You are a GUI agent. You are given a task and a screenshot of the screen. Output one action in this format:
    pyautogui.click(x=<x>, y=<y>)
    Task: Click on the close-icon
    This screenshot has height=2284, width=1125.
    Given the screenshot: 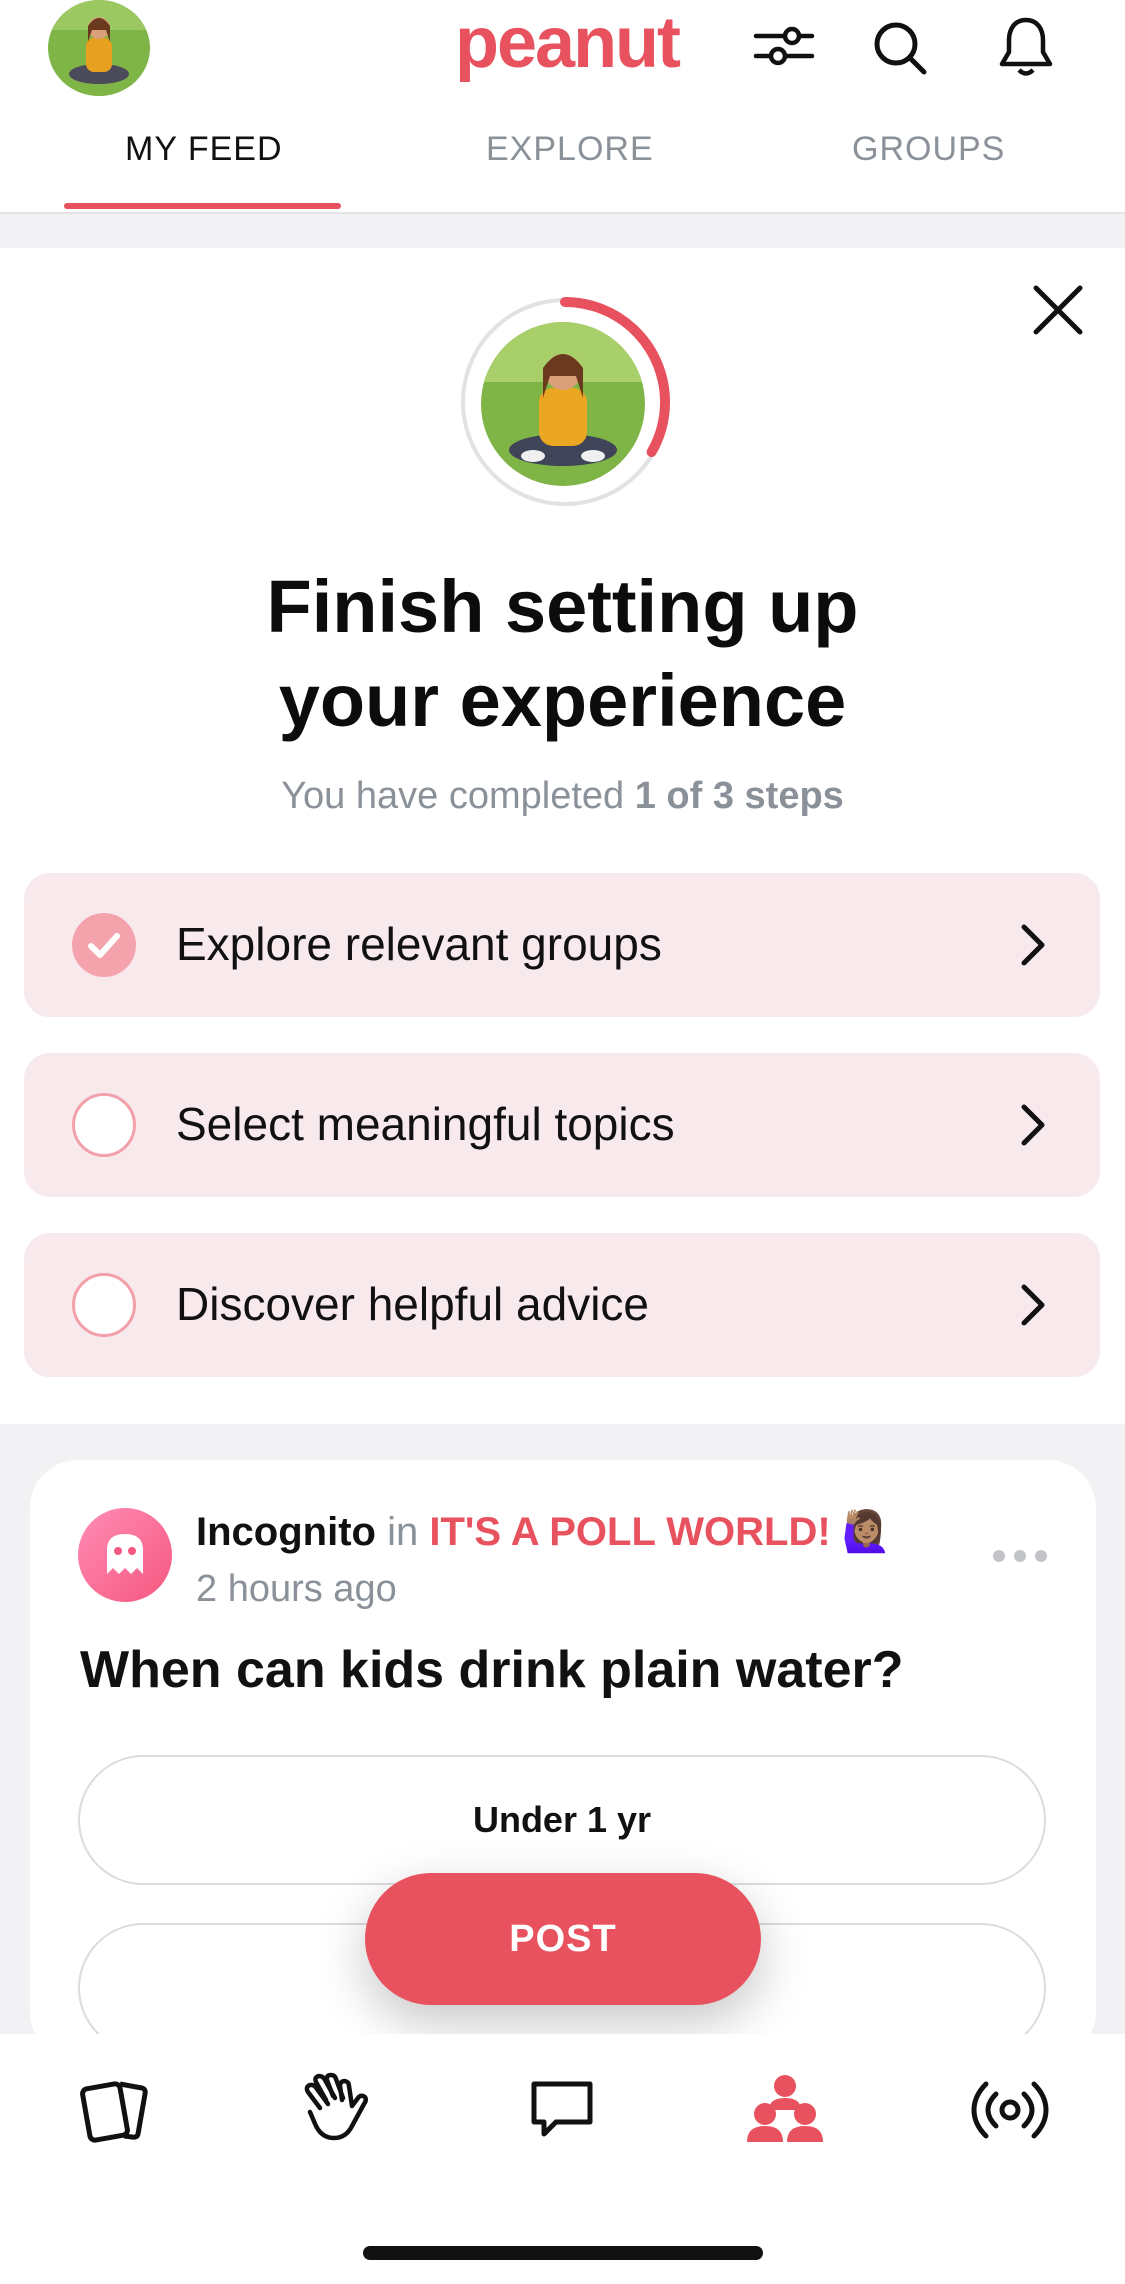 What is the action you would take?
    pyautogui.click(x=1058, y=310)
    